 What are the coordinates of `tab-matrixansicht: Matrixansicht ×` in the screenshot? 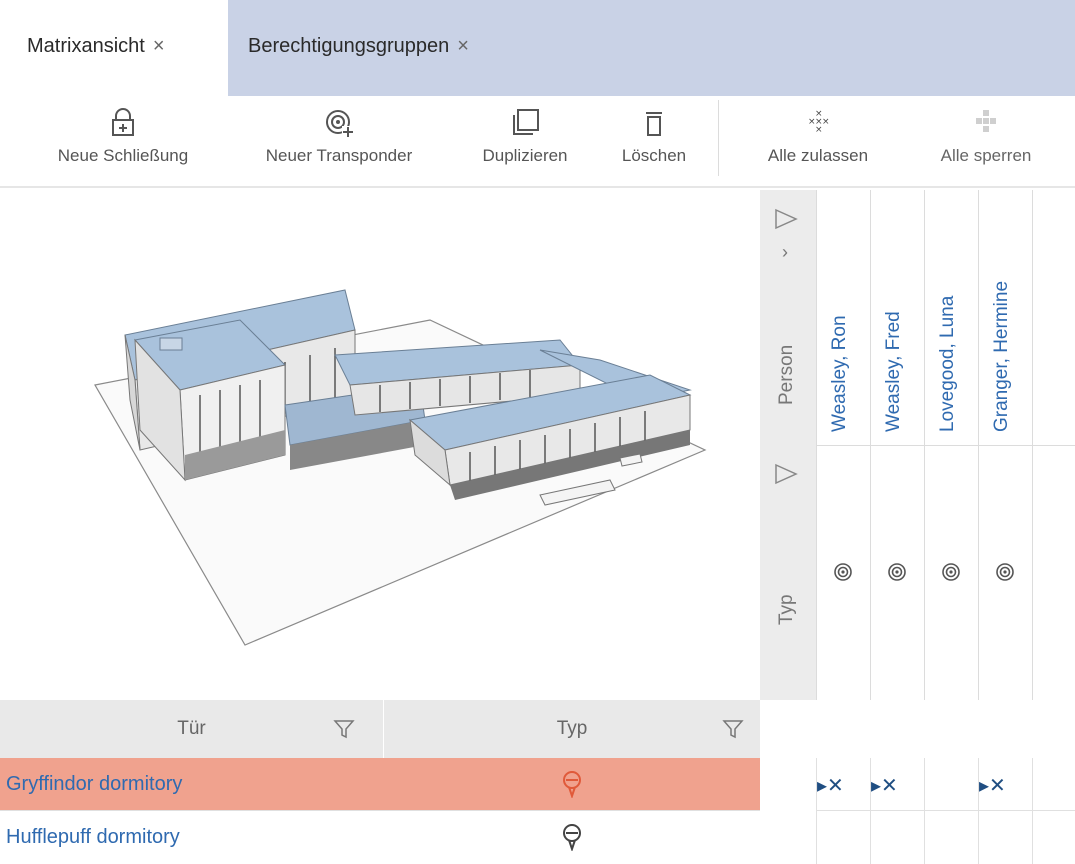 It's located at (114, 48).